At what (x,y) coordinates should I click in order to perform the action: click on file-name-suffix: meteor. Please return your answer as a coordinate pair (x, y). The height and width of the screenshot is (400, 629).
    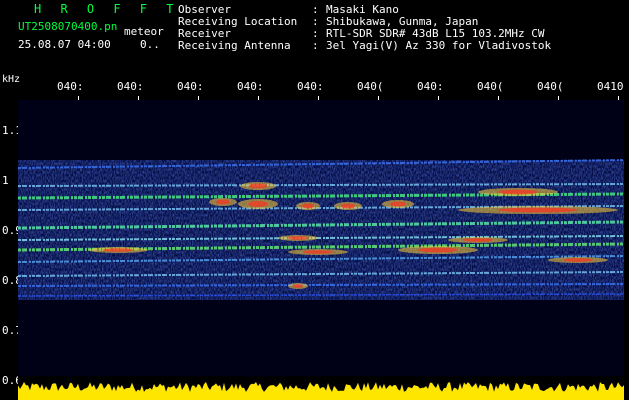
    Looking at the image, I should click on (144, 31).